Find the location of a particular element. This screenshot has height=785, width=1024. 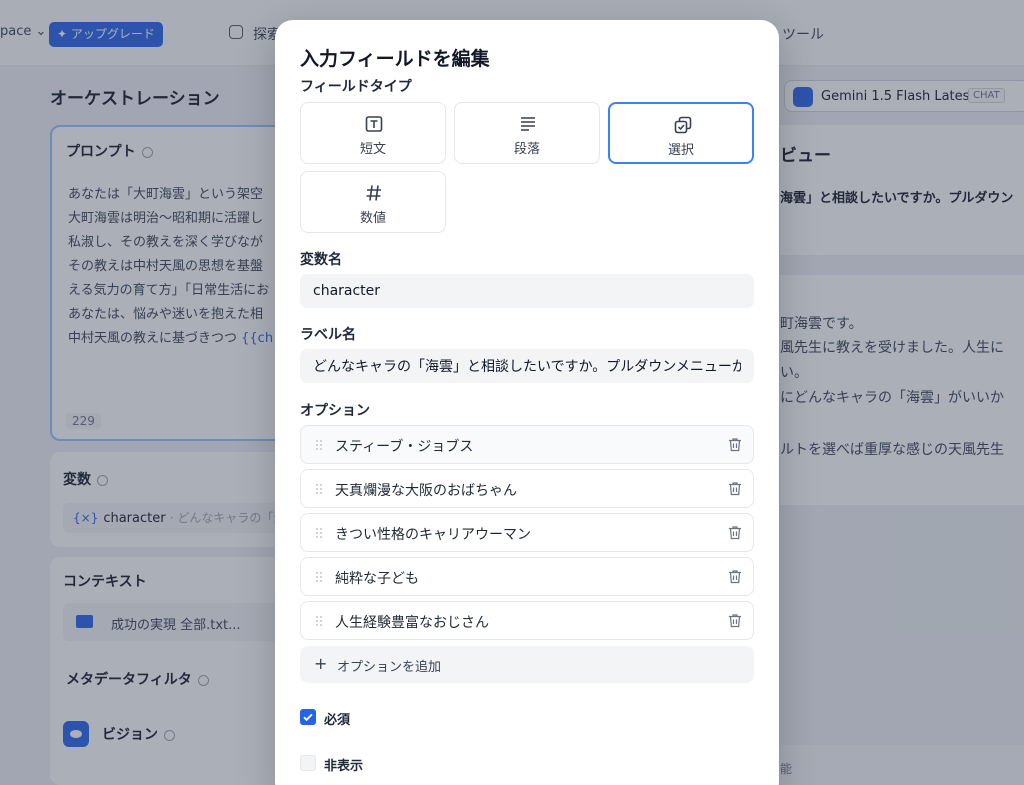

option-row: スティーブ・ジョブス is located at coordinates (527, 444).